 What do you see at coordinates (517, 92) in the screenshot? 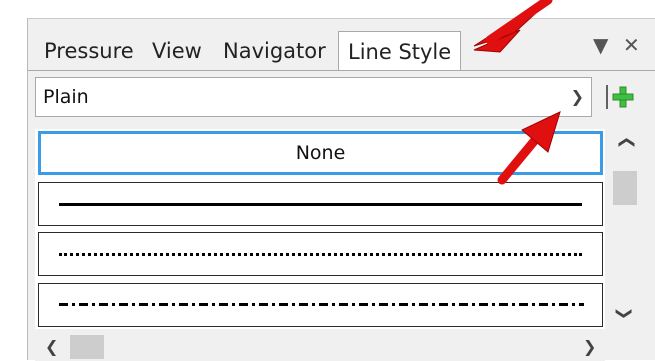
I see `annotation-arrows` at bounding box center [517, 92].